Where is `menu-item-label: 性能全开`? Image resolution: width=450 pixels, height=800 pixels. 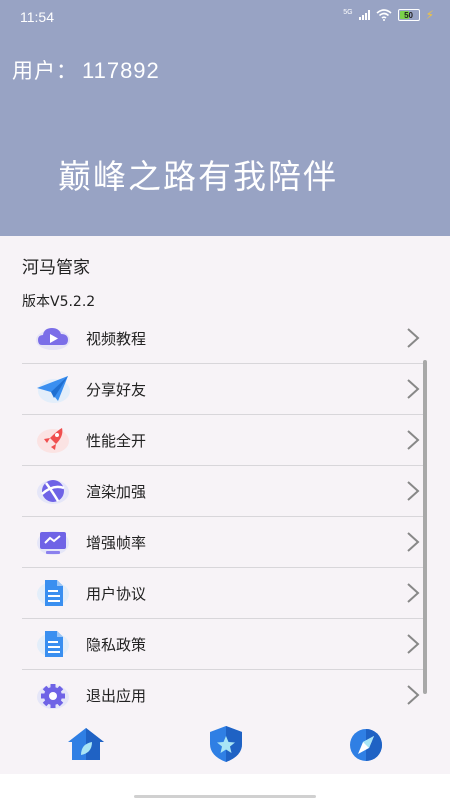
menu-item-label: 性能全开 is located at coordinates (116, 440).